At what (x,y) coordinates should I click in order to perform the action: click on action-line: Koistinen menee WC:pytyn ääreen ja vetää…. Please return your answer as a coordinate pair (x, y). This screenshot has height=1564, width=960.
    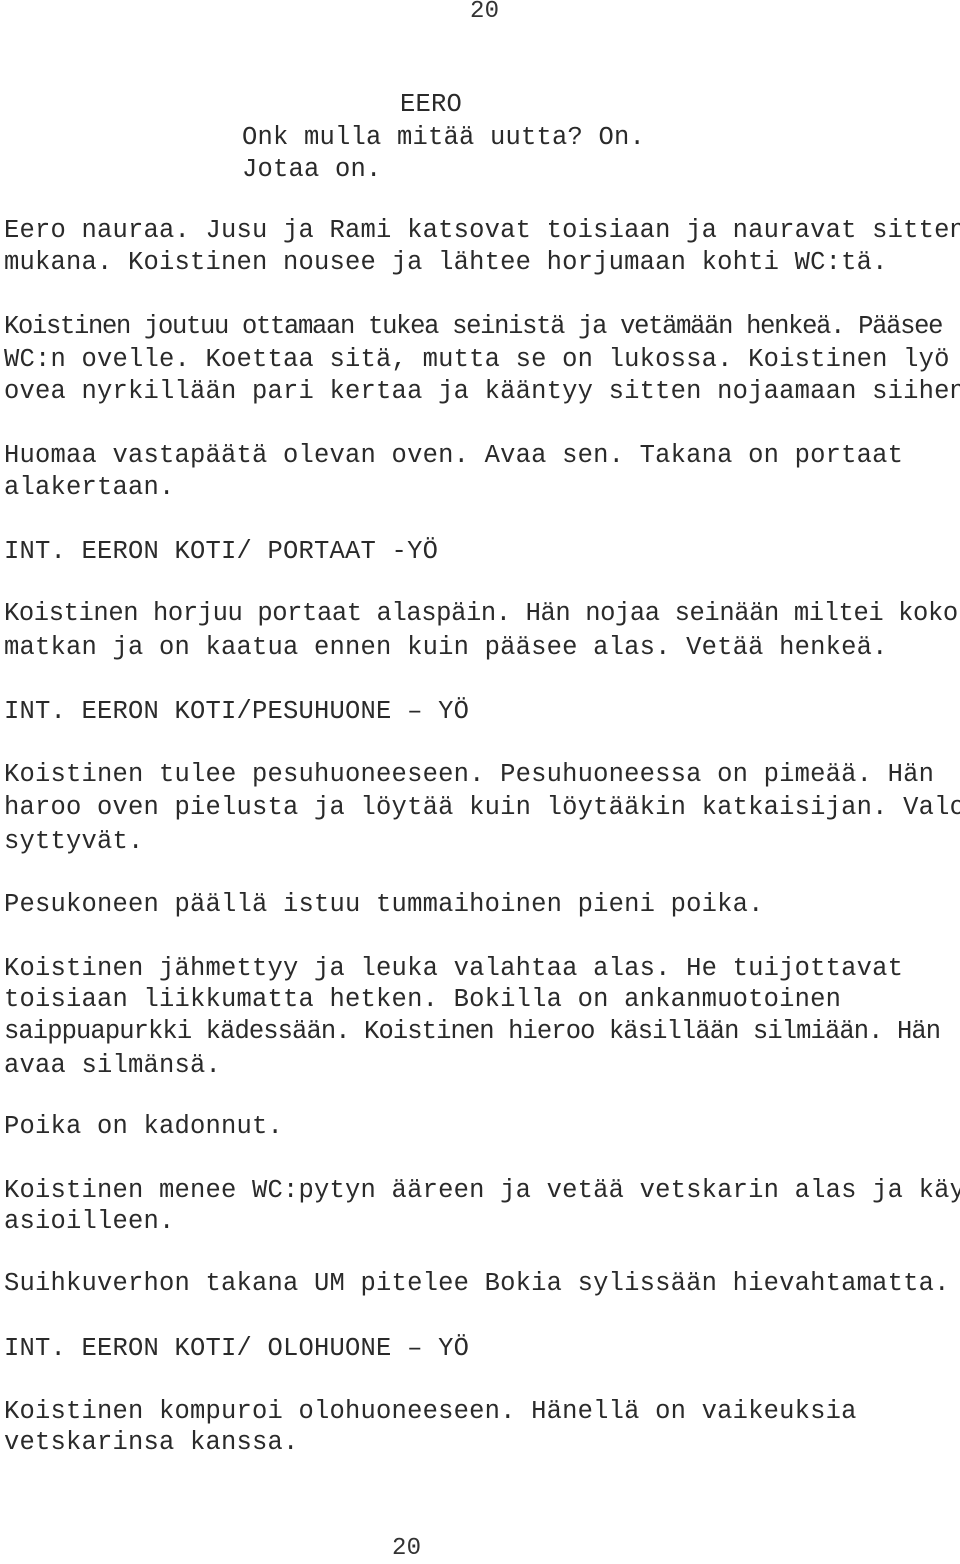
    Looking at the image, I should click on (482, 1190).